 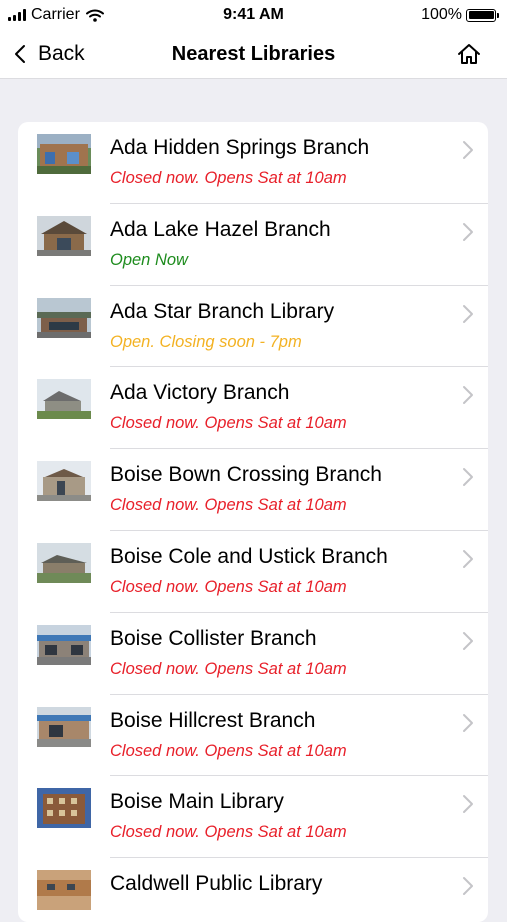 What do you see at coordinates (213, 638) in the screenshot?
I see `library-name: Boise Collister Branch` at bounding box center [213, 638].